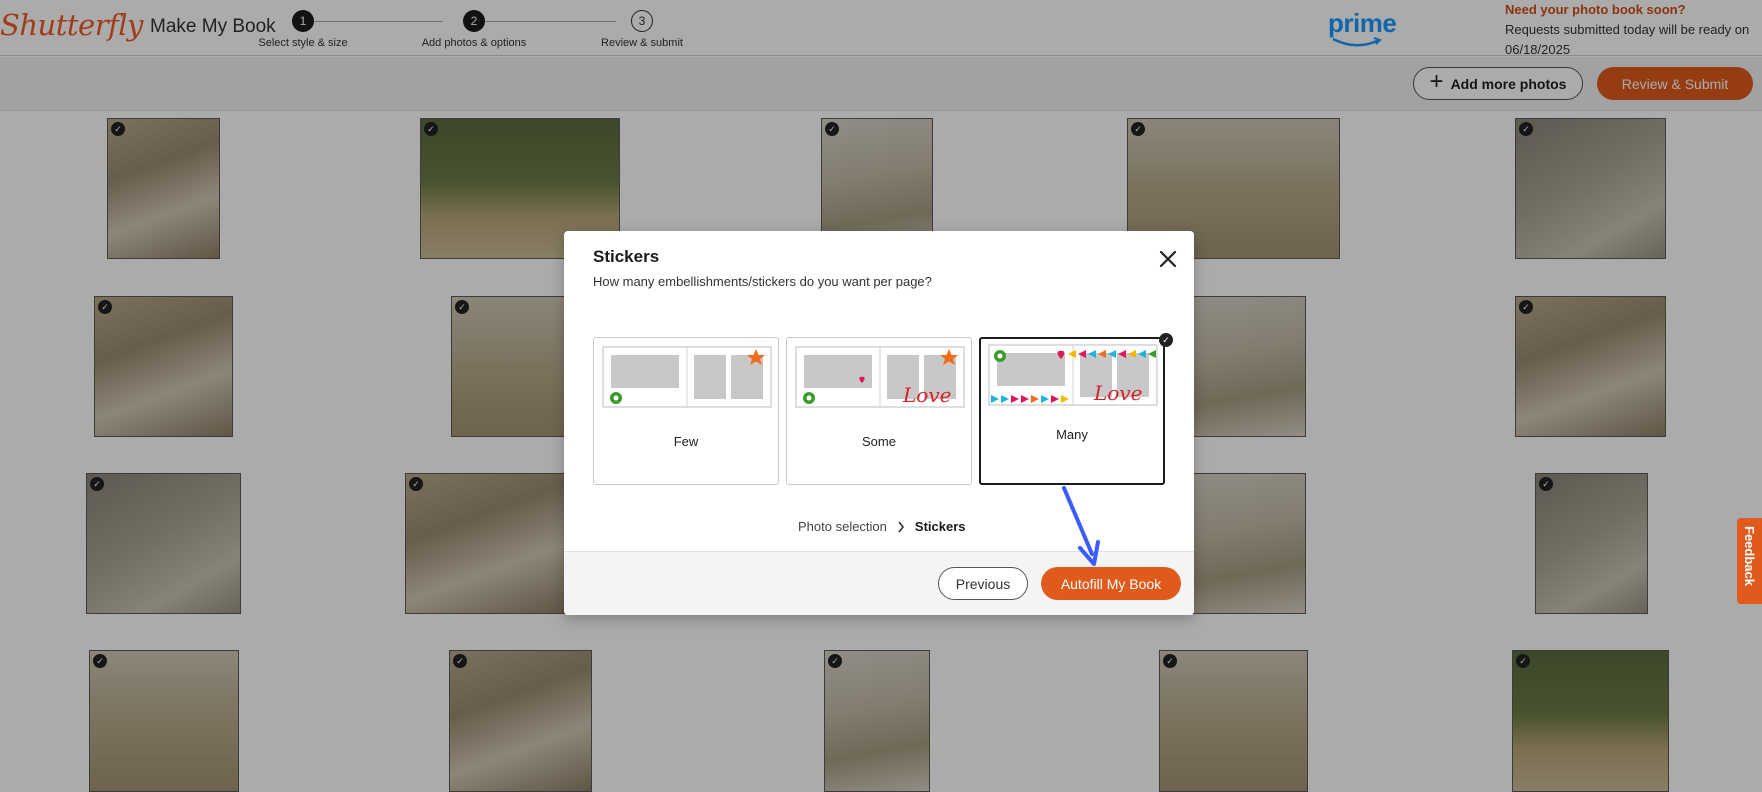  I want to click on close-icon, so click(1168, 259).